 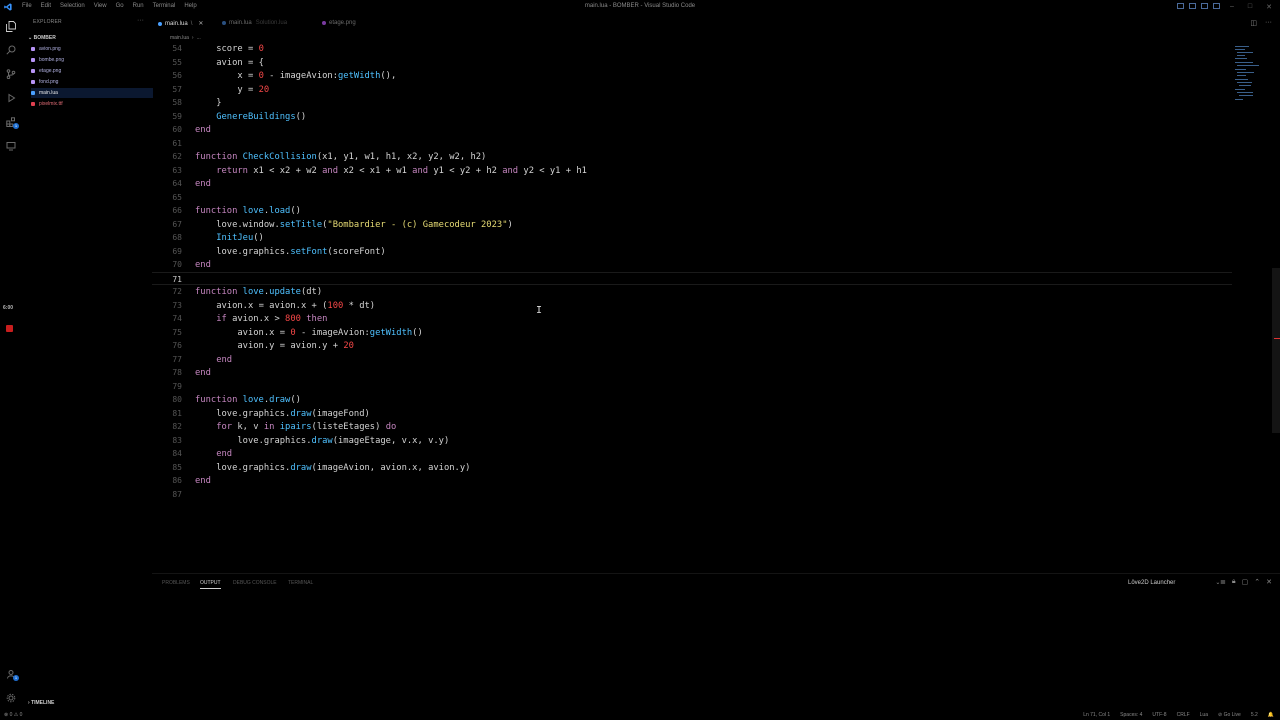 What do you see at coordinates (200, 23) in the screenshot?
I see `close-tab-icon: ✕` at bounding box center [200, 23].